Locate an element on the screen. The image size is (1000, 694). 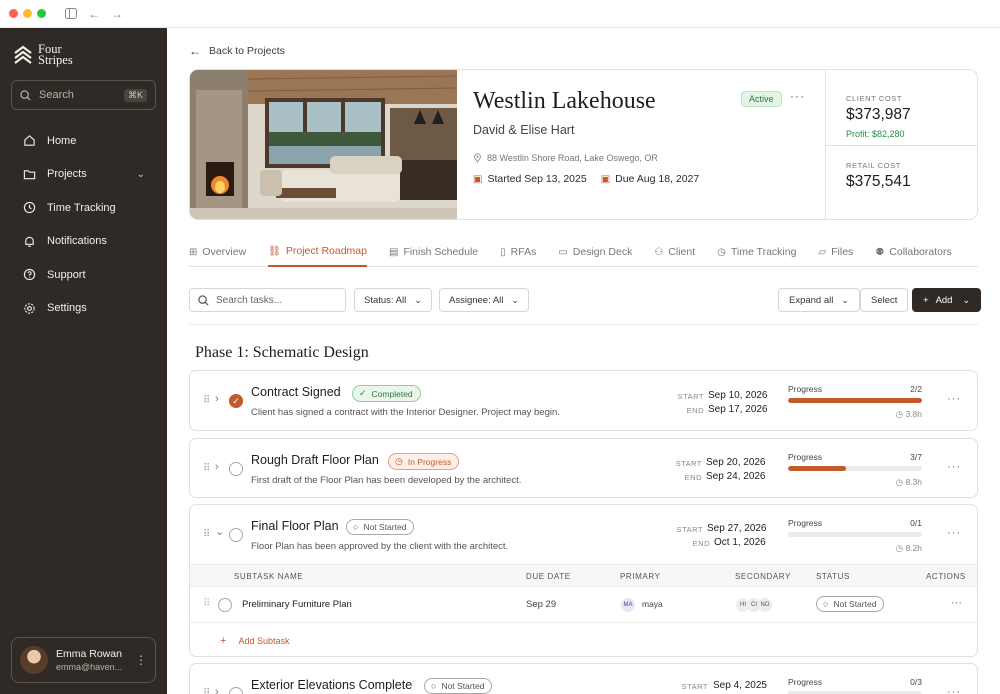
status-filter-dropdown: Status: All ⌄ is located at coordinates (393, 300).